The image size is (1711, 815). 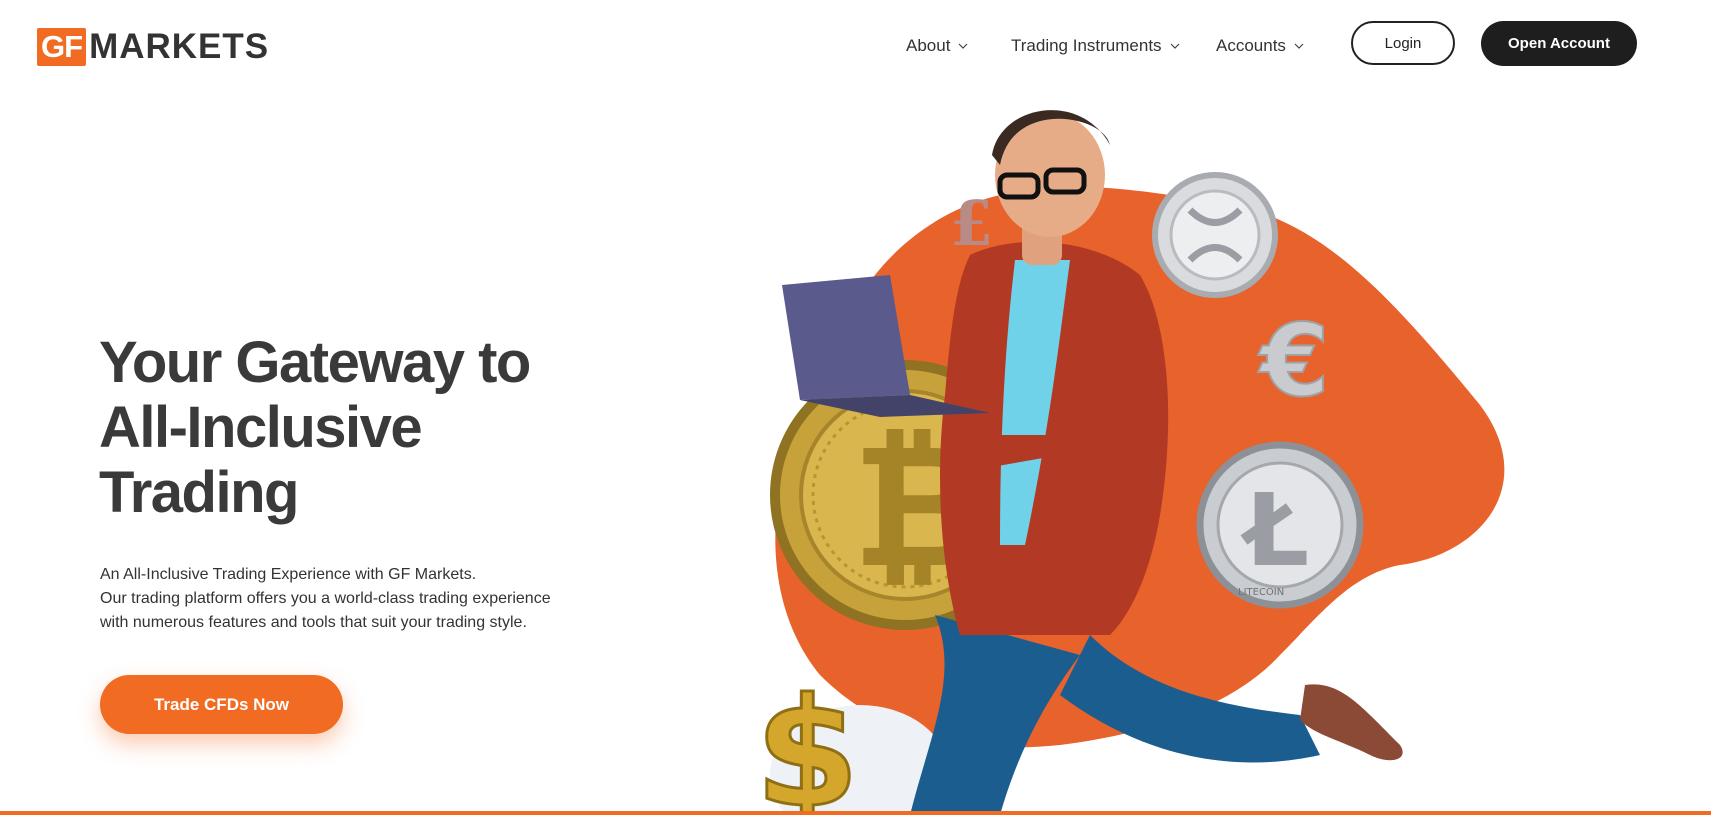 I want to click on nav-about: About, so click(x=937, y=46).